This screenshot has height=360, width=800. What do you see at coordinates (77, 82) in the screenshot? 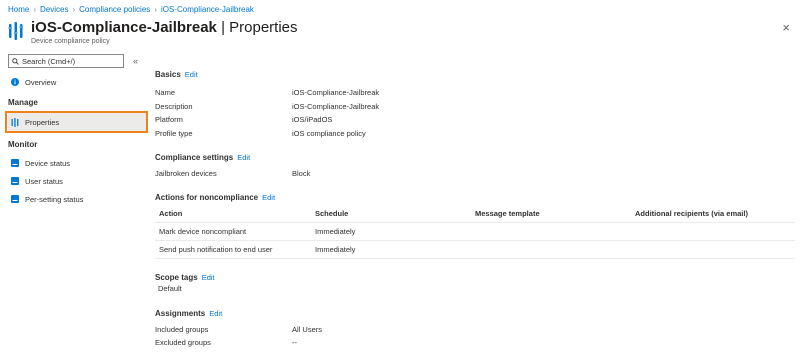
I see `sidebar-item-overview: Overview` at bounding box center [77, 82].